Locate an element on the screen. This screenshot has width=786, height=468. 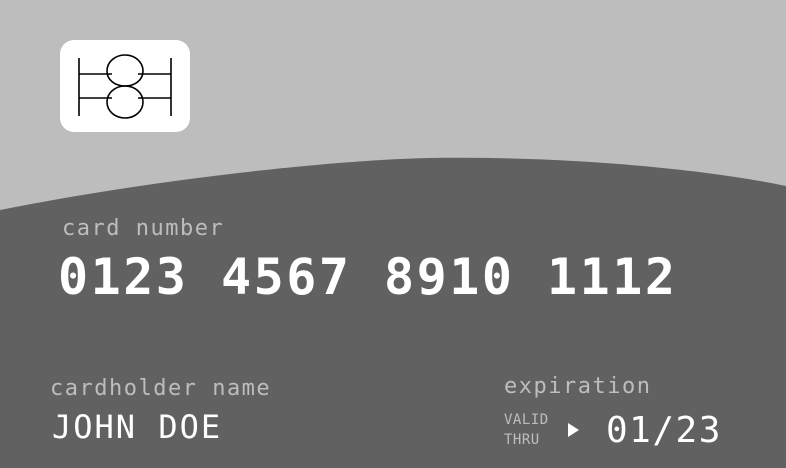
valid-thru-label: VALID THRU is located at coordinates (526, 430).